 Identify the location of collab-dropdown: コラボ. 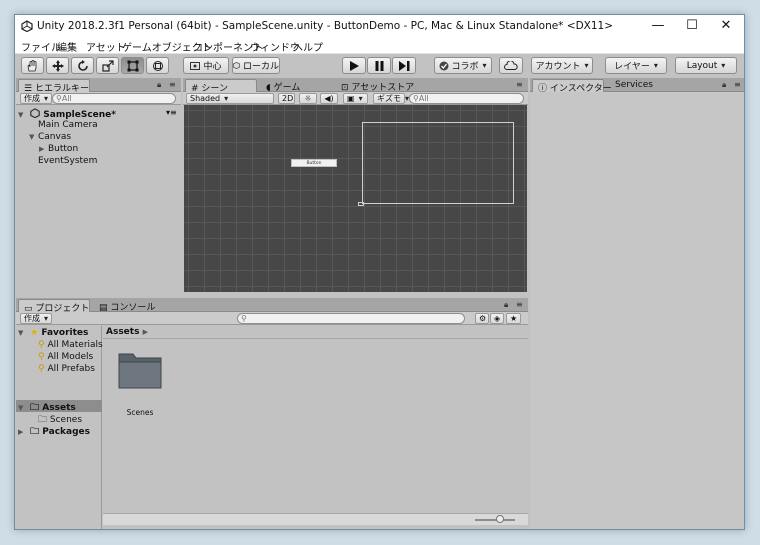
(463, 65).